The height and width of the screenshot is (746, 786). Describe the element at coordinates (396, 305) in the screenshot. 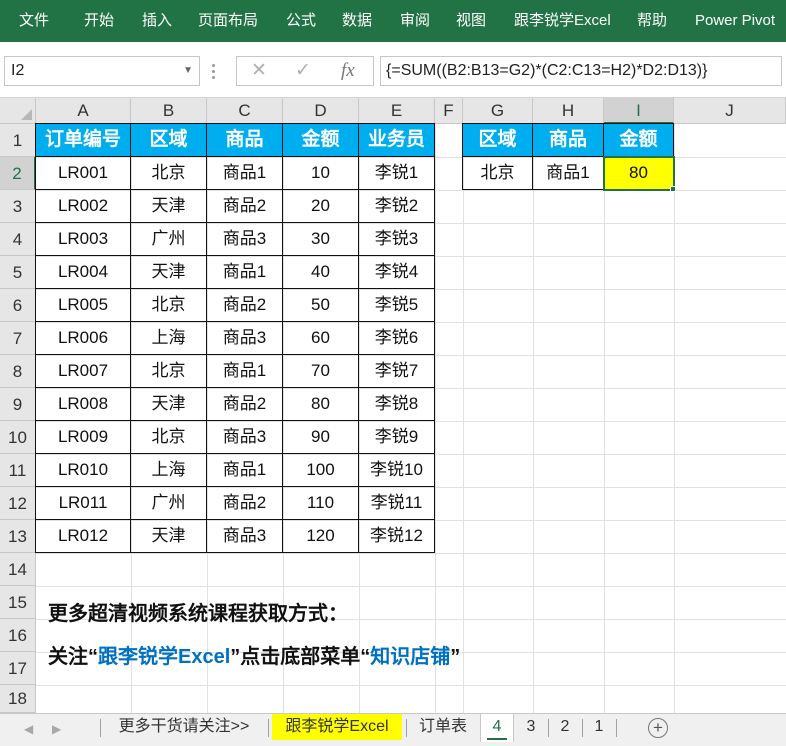

I see `order-table-cell: 李锐5` at that location.